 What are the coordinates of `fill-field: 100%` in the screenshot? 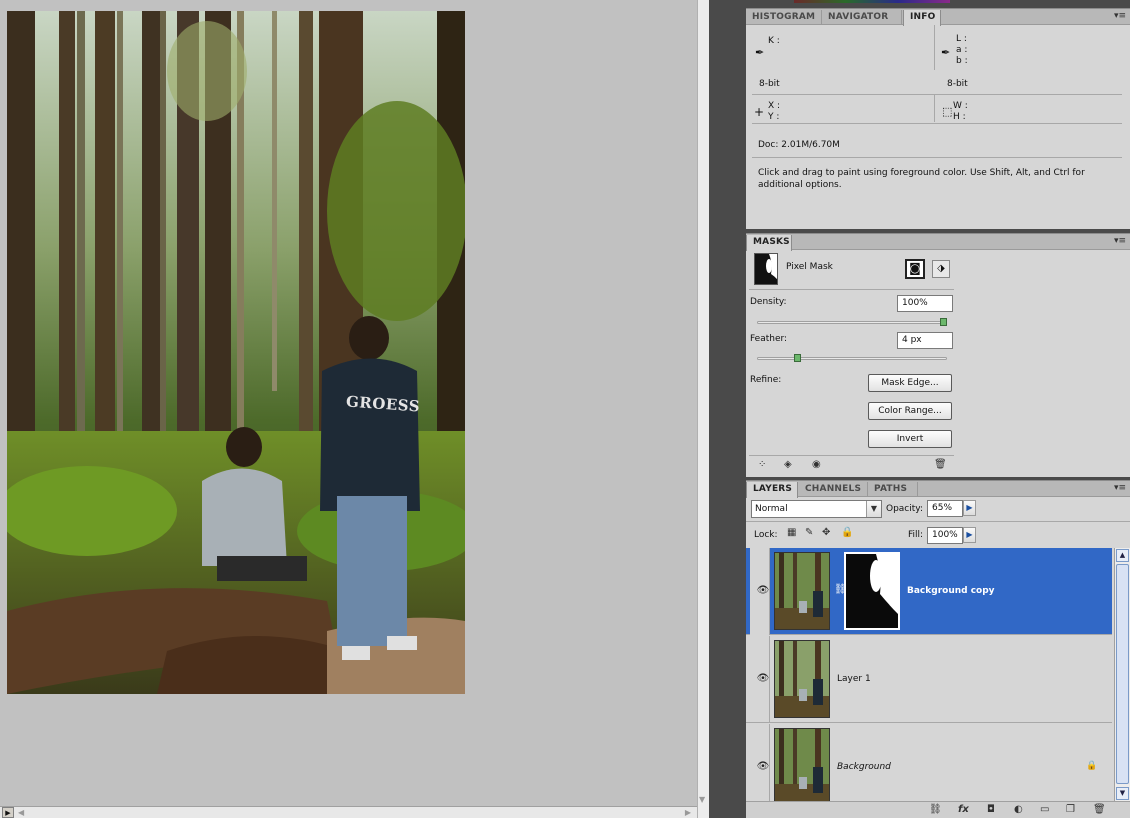 It's located at (945, 535).